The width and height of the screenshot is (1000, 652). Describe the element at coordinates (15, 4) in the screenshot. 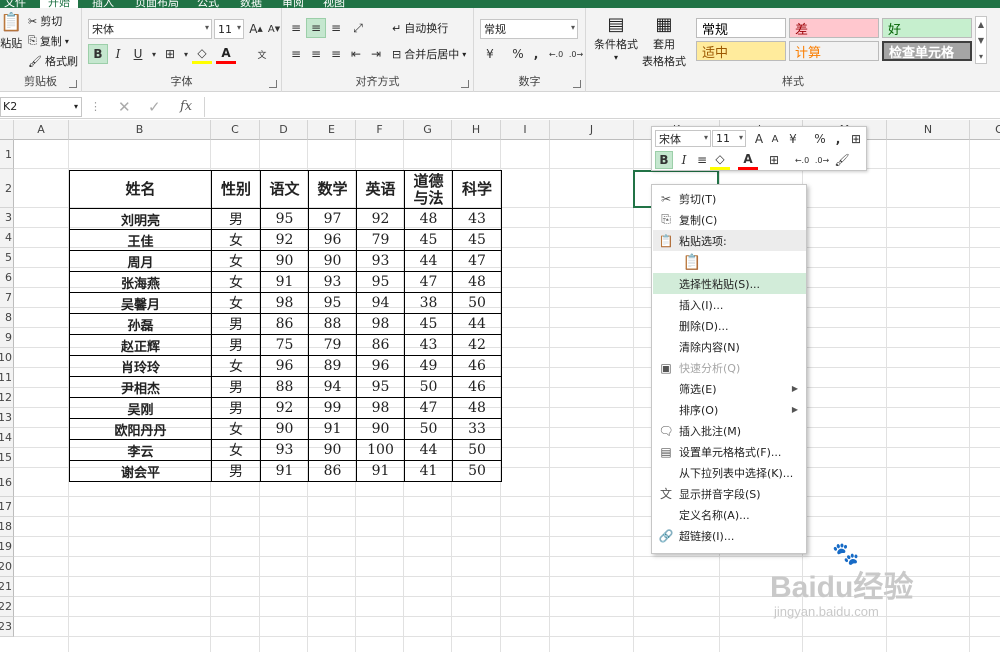

I see `tab-file: 文件` at that location.